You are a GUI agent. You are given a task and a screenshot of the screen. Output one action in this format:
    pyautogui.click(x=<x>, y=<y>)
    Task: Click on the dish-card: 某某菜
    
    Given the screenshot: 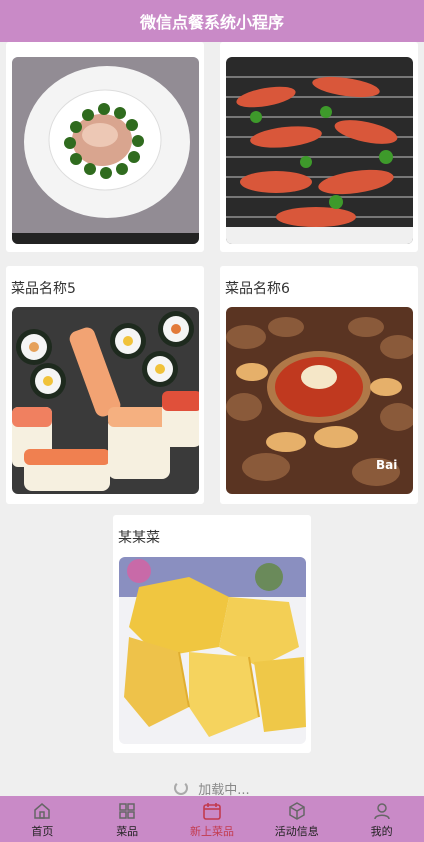 What is the action you would take?
    pyautogui.click(x=212, y=634)
    